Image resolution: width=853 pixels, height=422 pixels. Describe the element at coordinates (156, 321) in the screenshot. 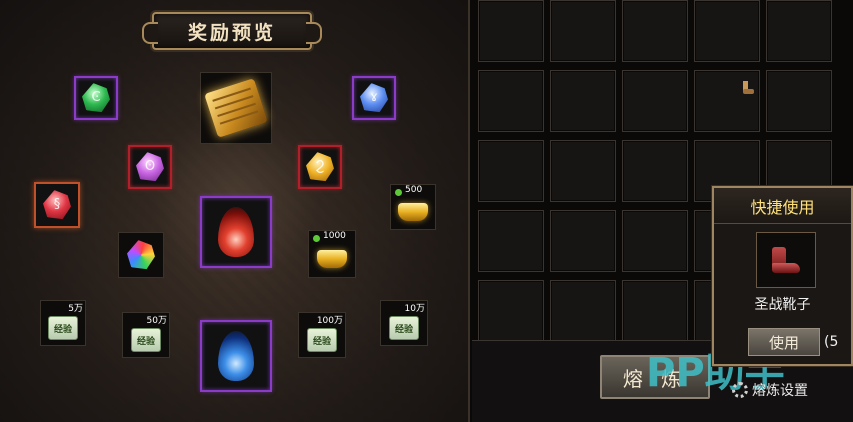

I see `exp-amount: 50万` at that location.